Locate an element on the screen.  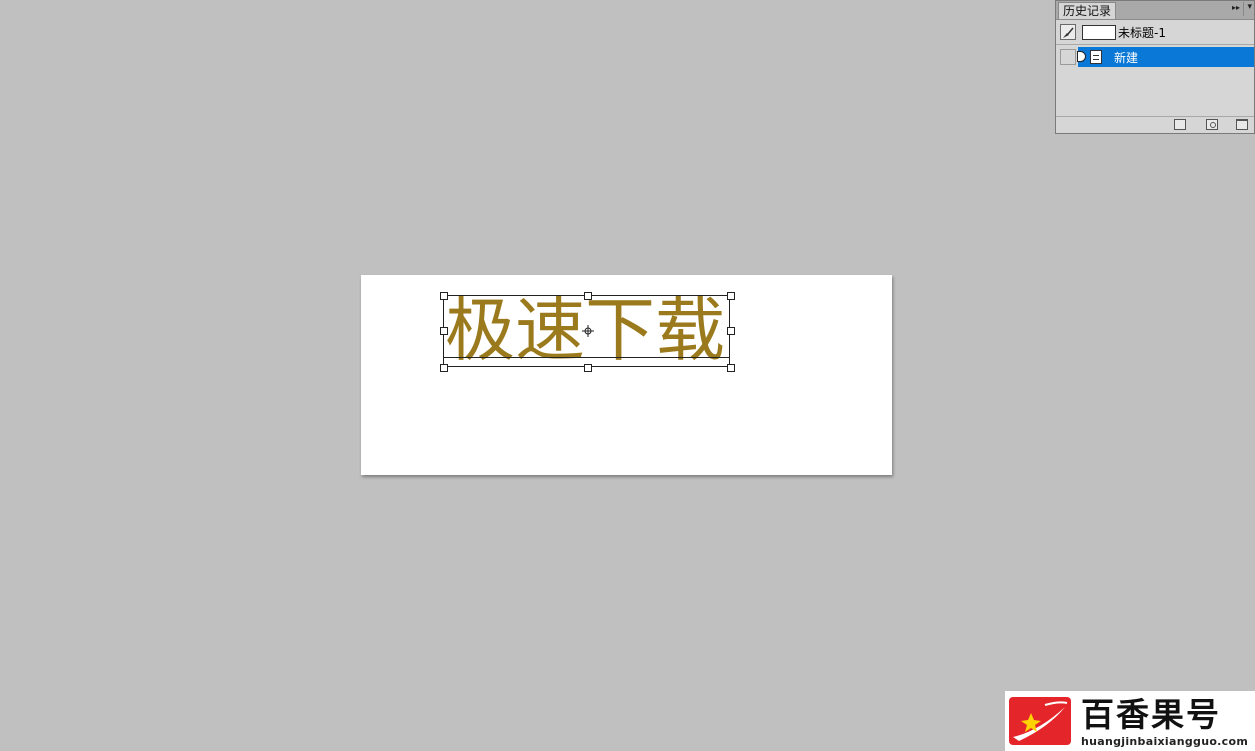
delete-state-icon is located at coordinates (1242, 124).